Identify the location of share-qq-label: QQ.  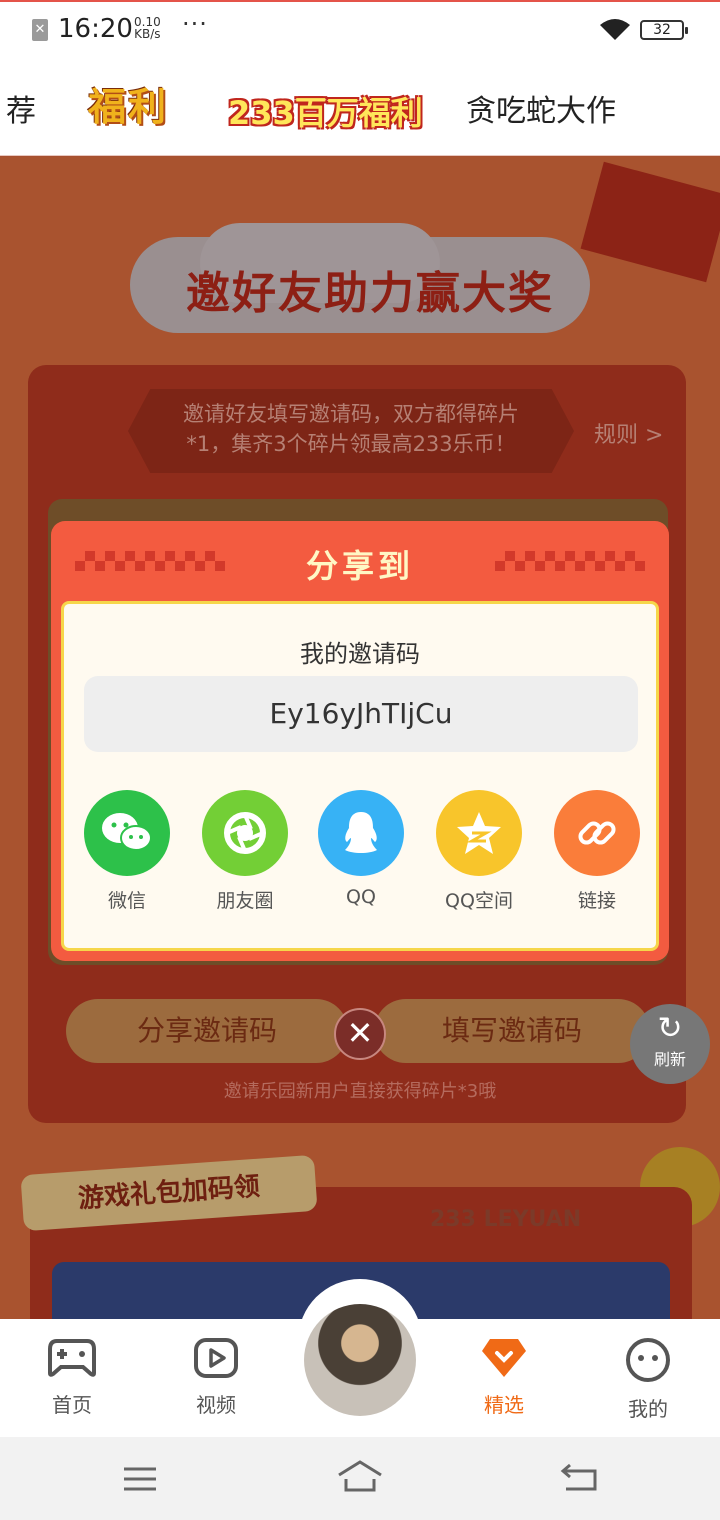
(361, 897).